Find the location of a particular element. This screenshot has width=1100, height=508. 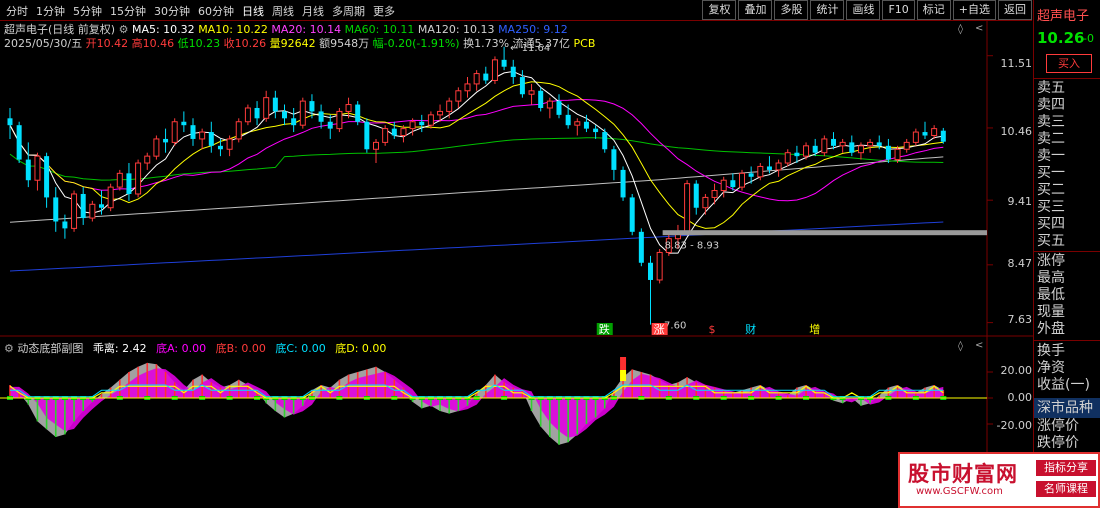

market-type-tab: 深市品种 is located at coordinates (1067, 408).